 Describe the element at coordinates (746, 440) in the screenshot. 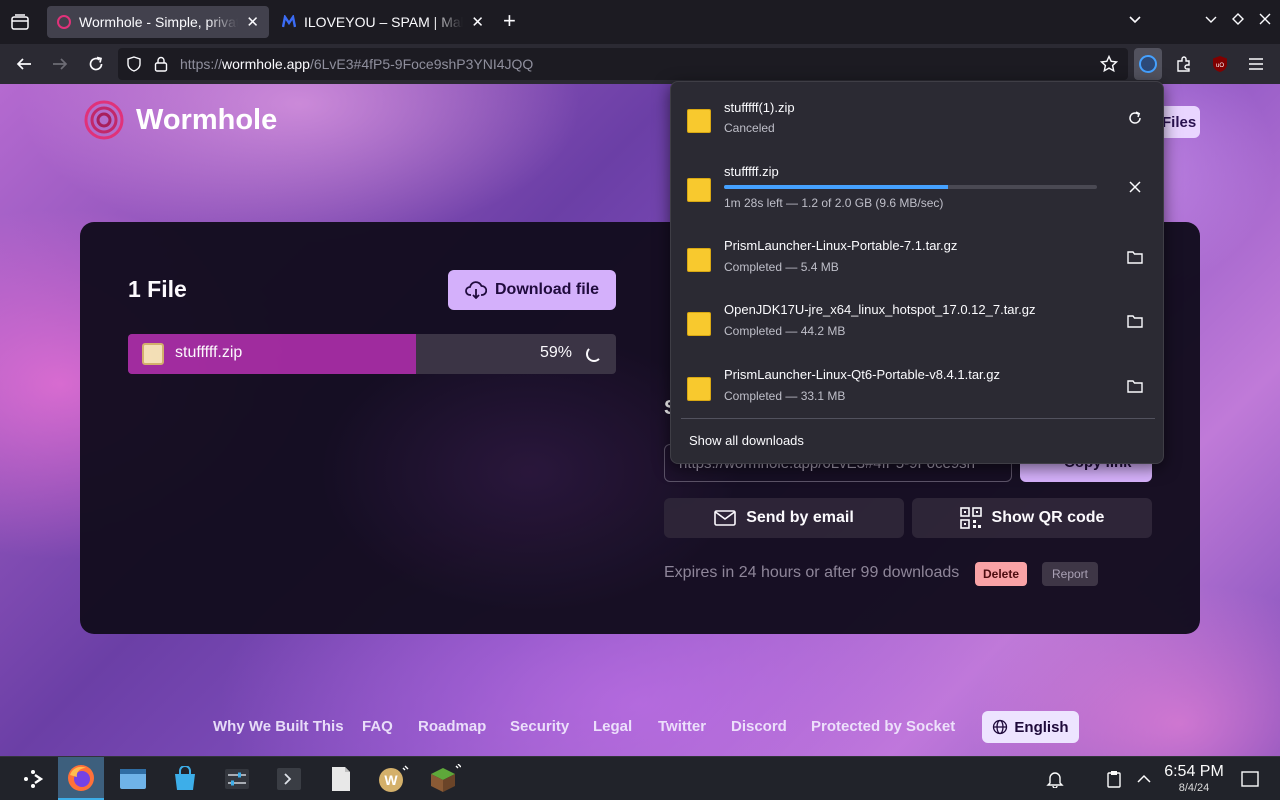

I see `show-all-downloads-link: Show all downloads` at that location.